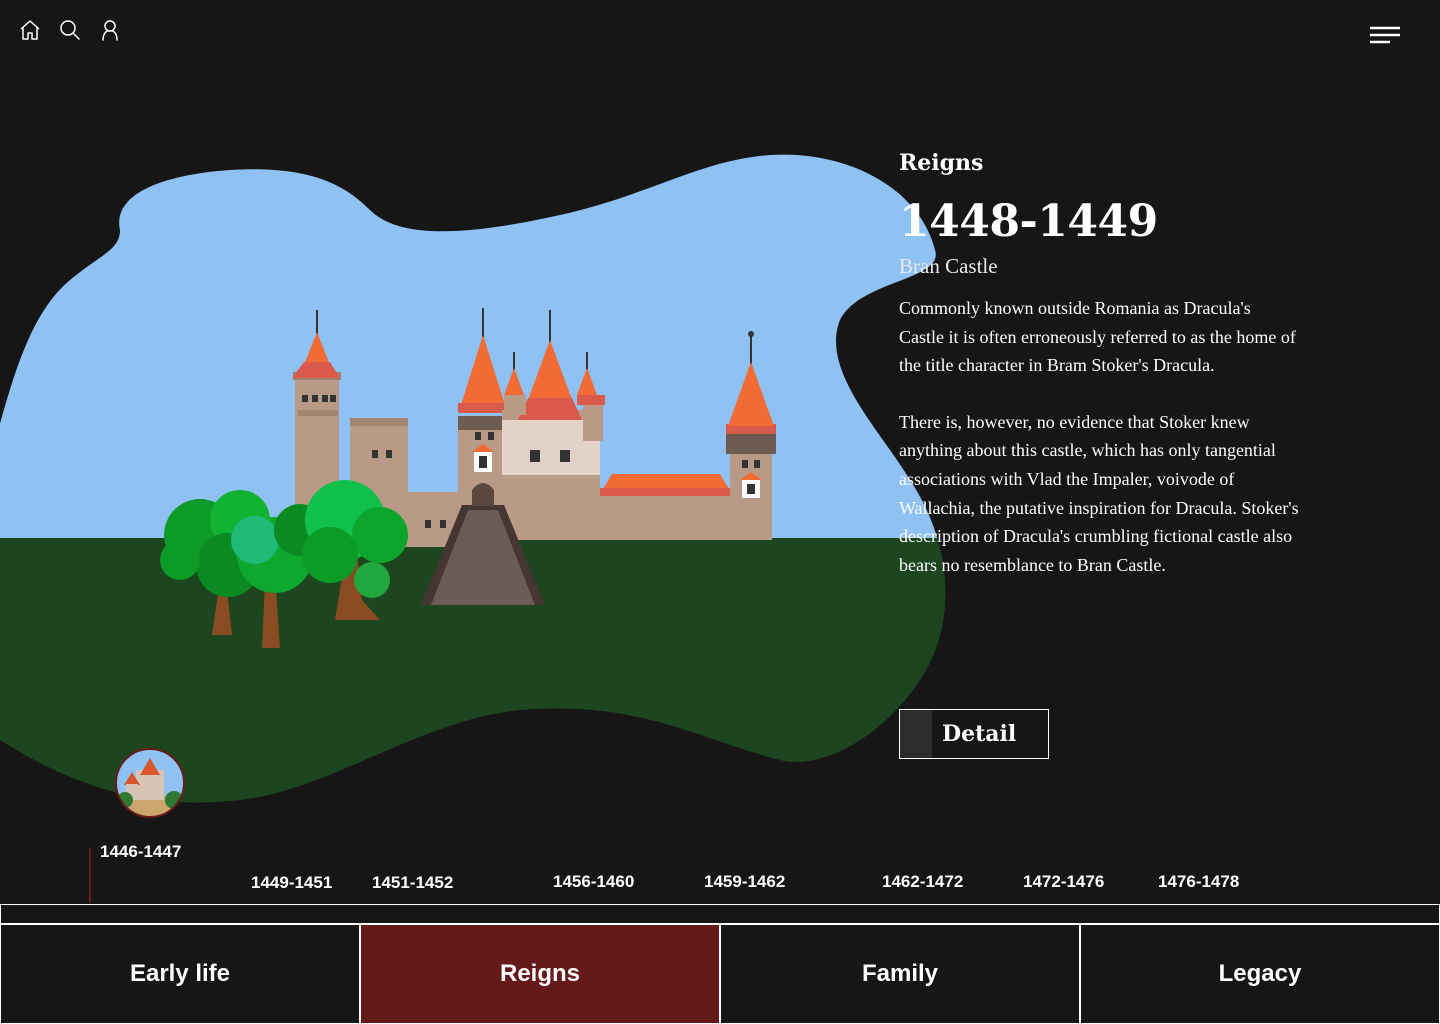  I want to click on place-subtitle: Bran Castle, so click(948, 266).